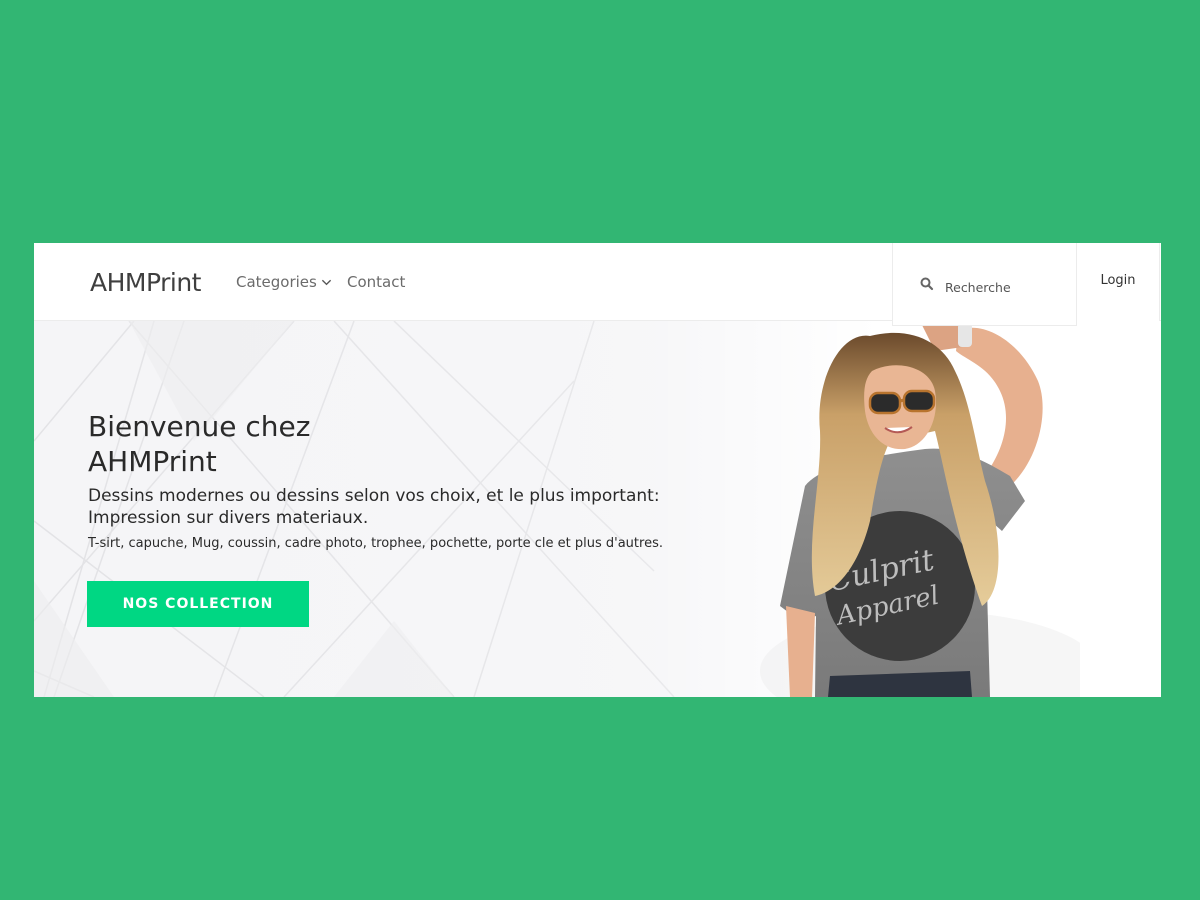  I want to click on login-label: Login, so click(1118, 280).